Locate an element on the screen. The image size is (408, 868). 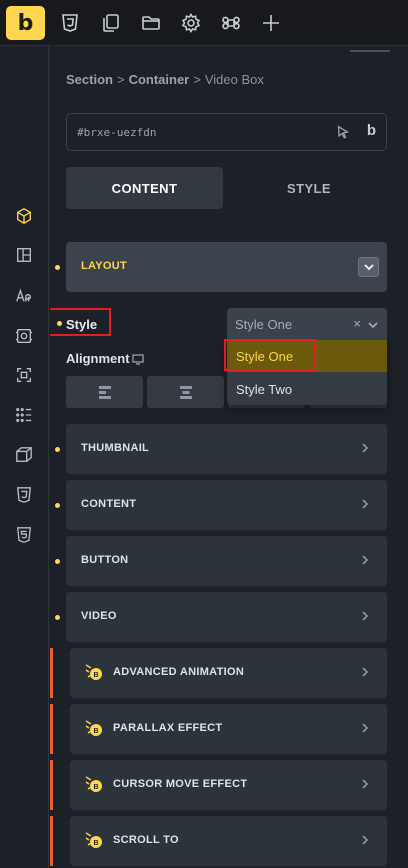
element-id-field: #brxe-uezfdn b is located at coordinates (226, 132).